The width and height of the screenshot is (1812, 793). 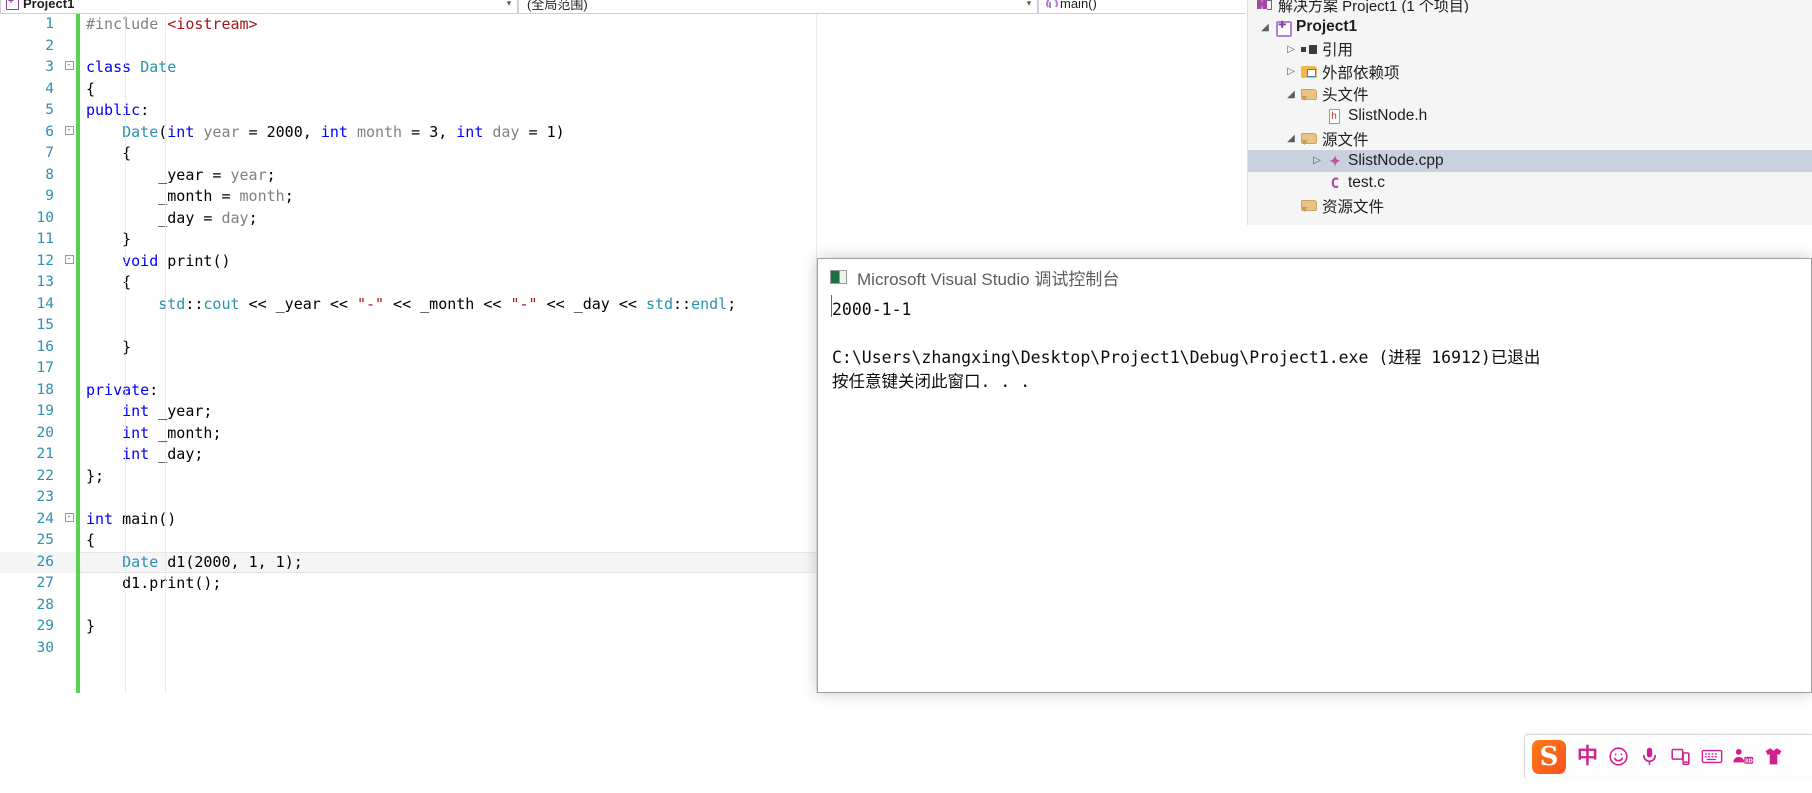 I want to click on solution-tree-item-Project1: ◢ Project1, so click(x=1529, y=27).